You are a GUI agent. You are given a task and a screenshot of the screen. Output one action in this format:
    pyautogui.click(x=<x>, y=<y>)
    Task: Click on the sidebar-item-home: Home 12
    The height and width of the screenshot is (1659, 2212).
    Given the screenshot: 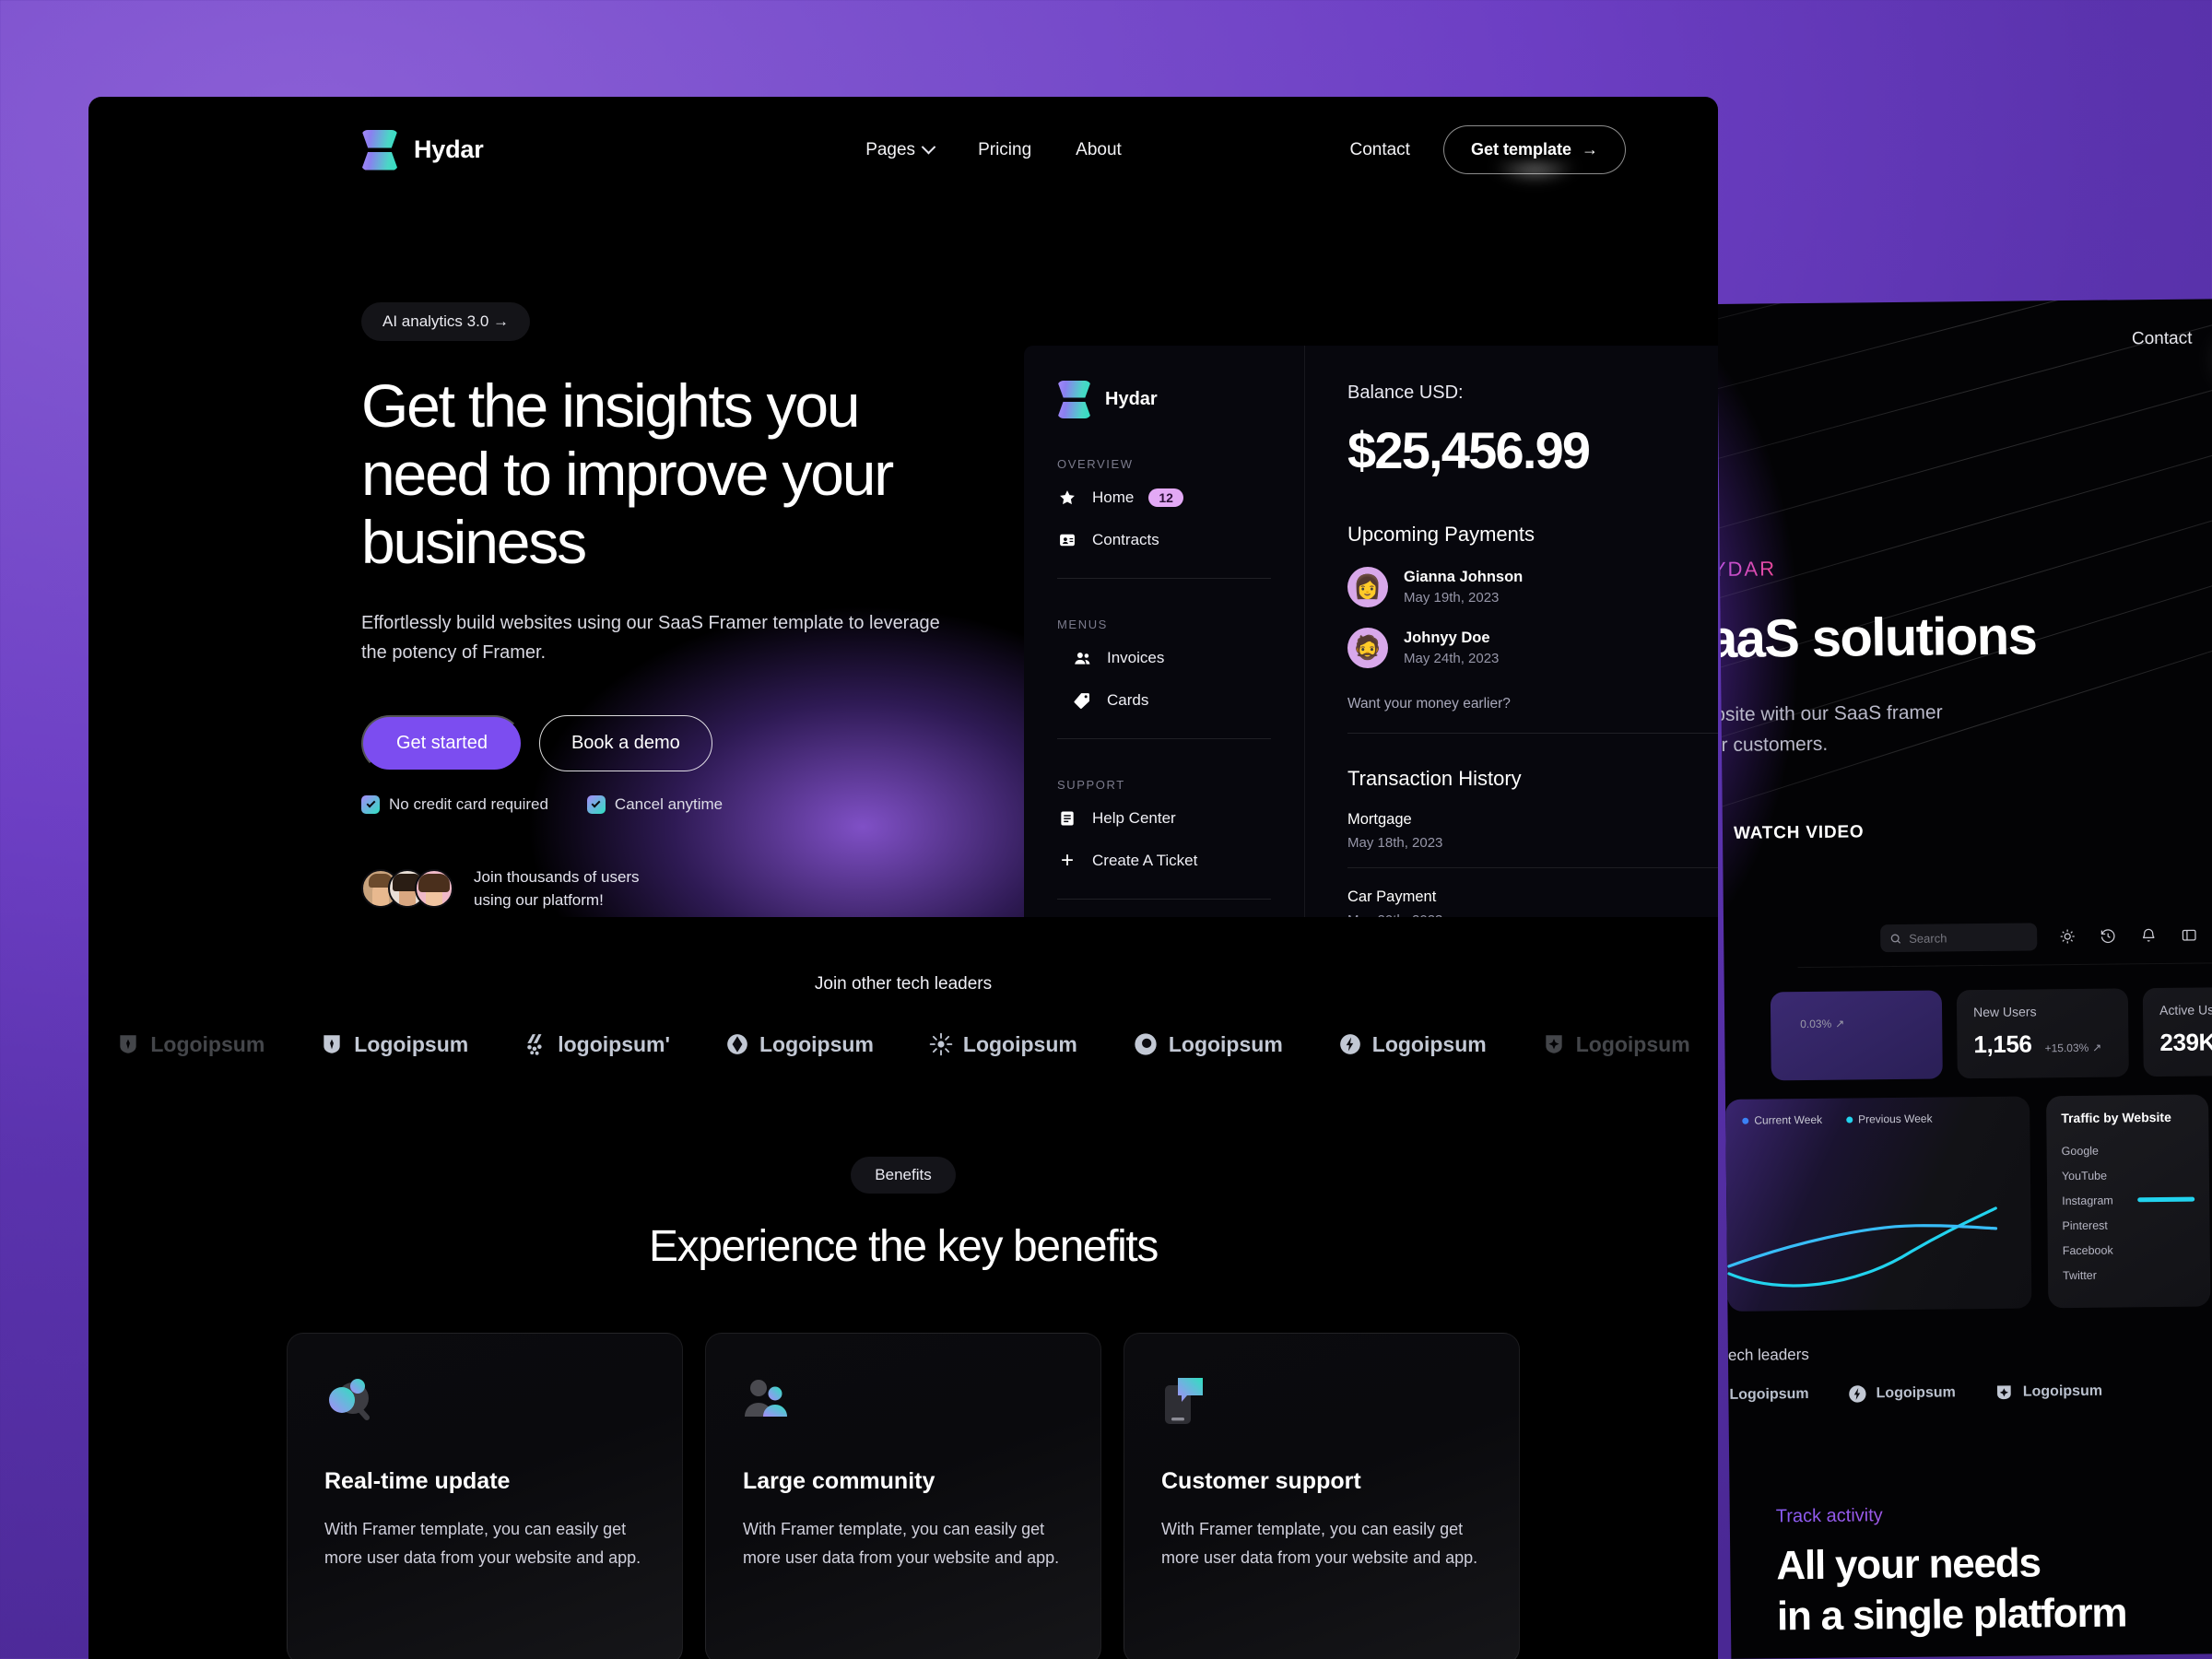 What is the action you would take?
    pyautogui.click(x=1164, y=498)
    